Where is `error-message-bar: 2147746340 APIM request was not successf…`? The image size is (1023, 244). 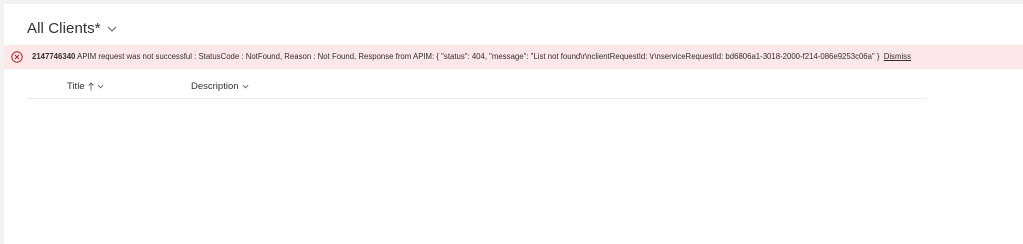 error-message-bar: 2147746340 APIM request was not successf… is located at coordinates (513, 57).